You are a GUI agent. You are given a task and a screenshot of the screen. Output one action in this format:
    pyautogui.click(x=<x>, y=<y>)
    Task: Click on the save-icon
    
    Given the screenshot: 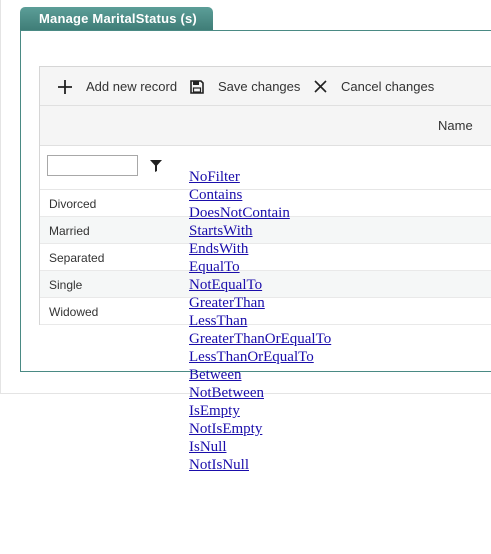 What is the action you would take?
    pyautogui.click(x=197, y=87)
    